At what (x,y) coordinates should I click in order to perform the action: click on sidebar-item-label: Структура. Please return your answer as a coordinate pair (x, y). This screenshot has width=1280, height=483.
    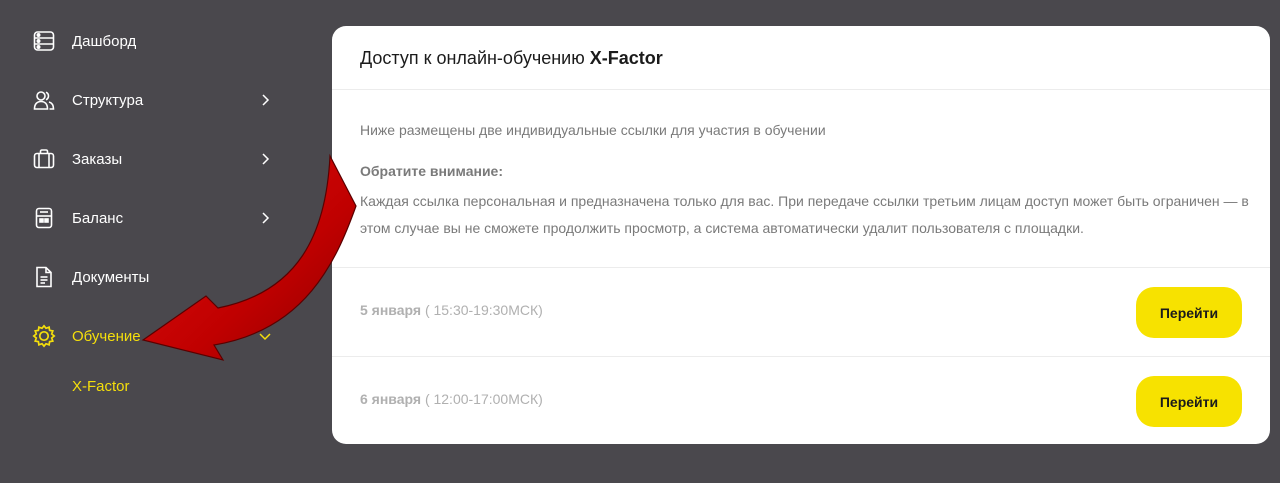
    Looking at the image, I should click on (108, 100).